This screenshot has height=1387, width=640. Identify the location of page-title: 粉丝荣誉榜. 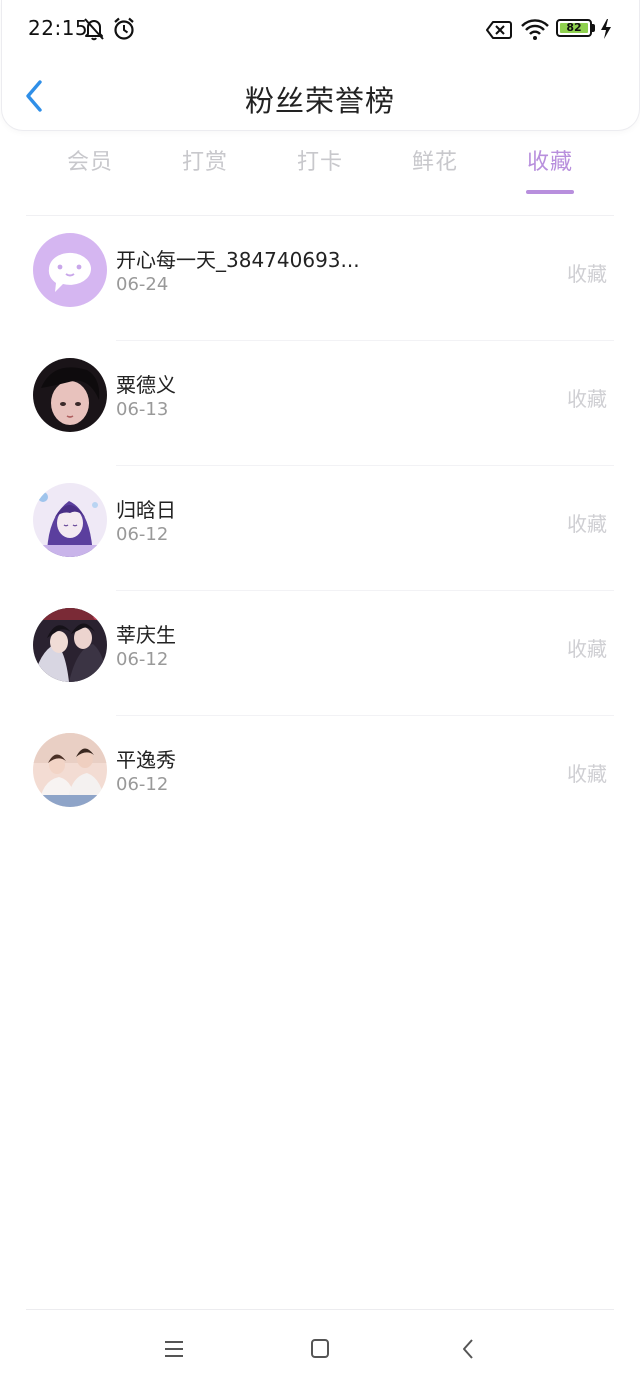
(319, 101).